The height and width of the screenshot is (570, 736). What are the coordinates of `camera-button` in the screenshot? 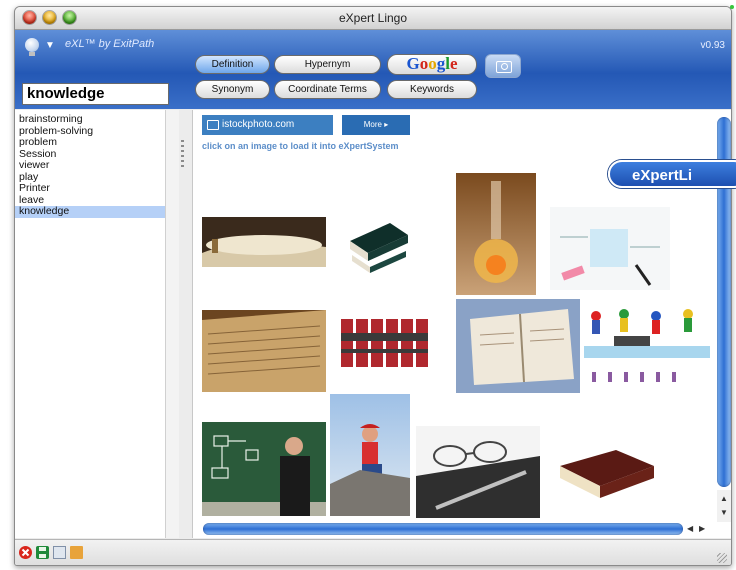 It's located at (503, 66).